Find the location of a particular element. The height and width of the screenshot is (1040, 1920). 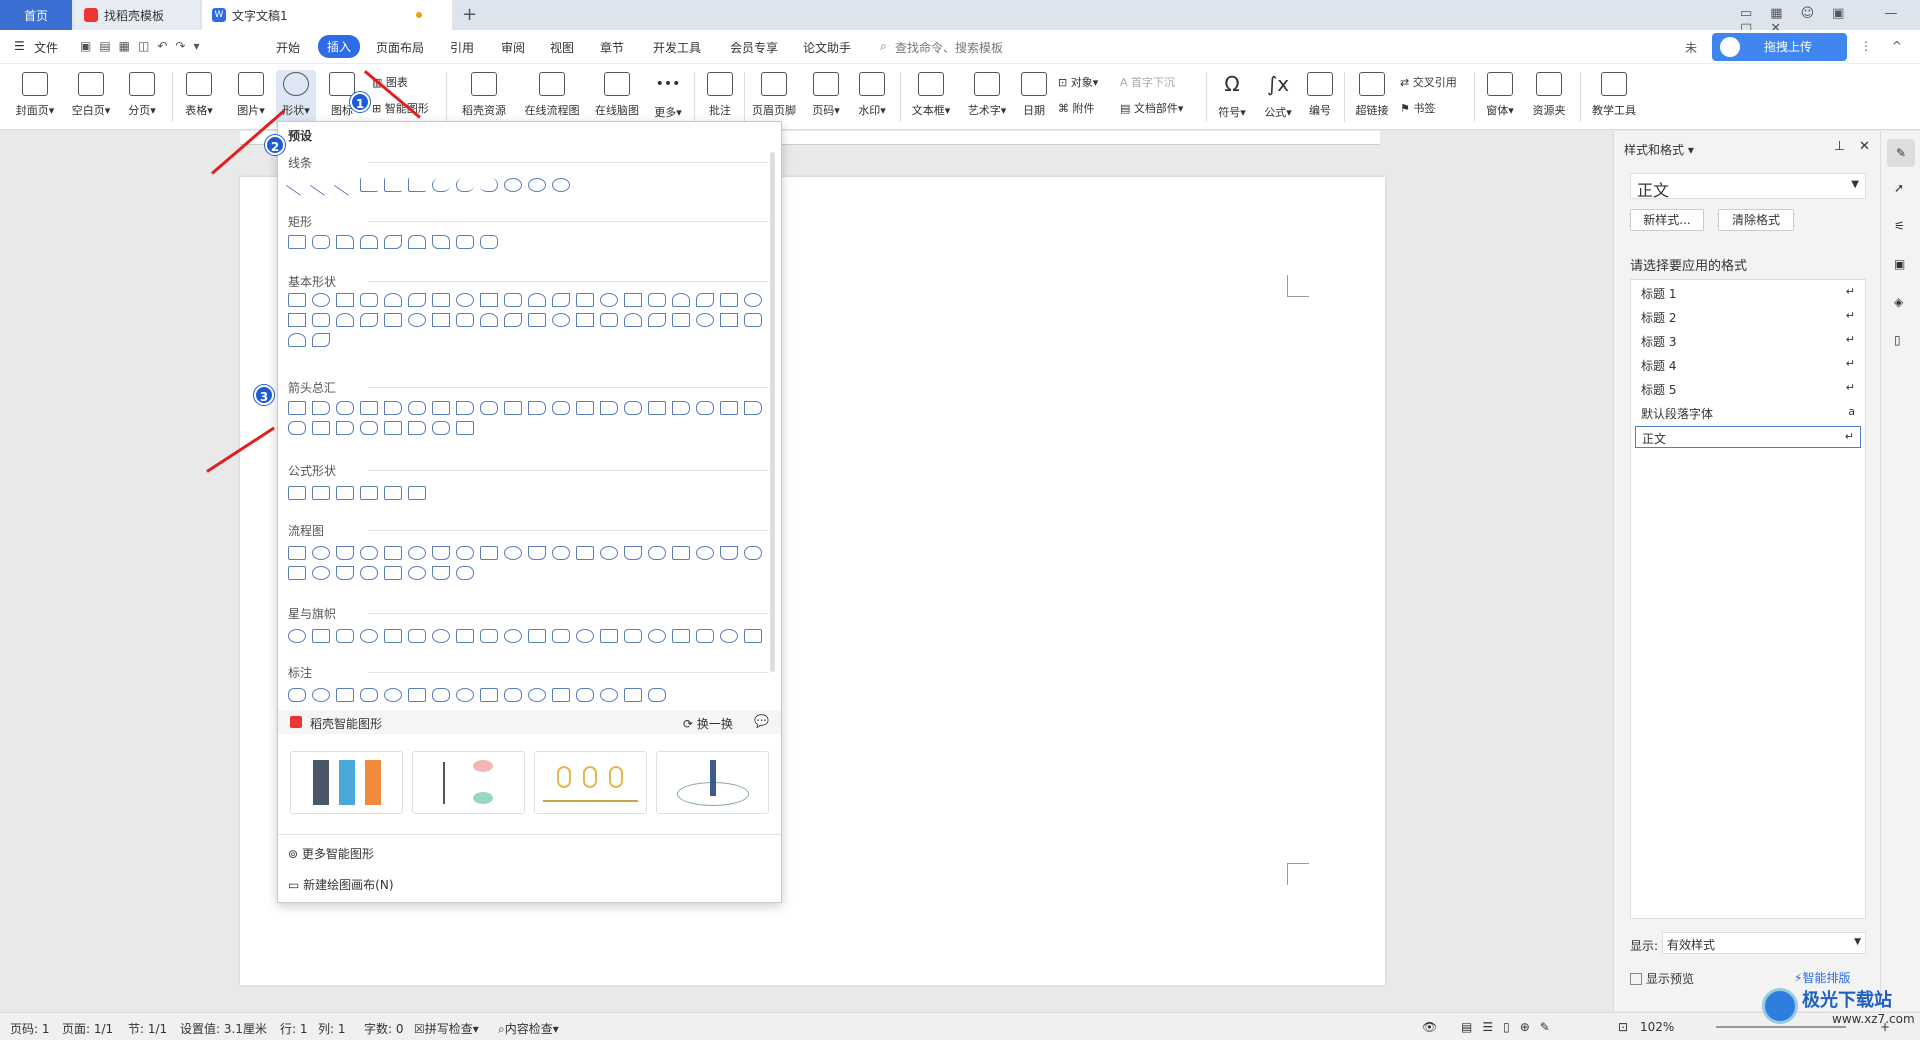

show-filter-select: 有效样式 ▼ is located at coordinates (1764, 943).